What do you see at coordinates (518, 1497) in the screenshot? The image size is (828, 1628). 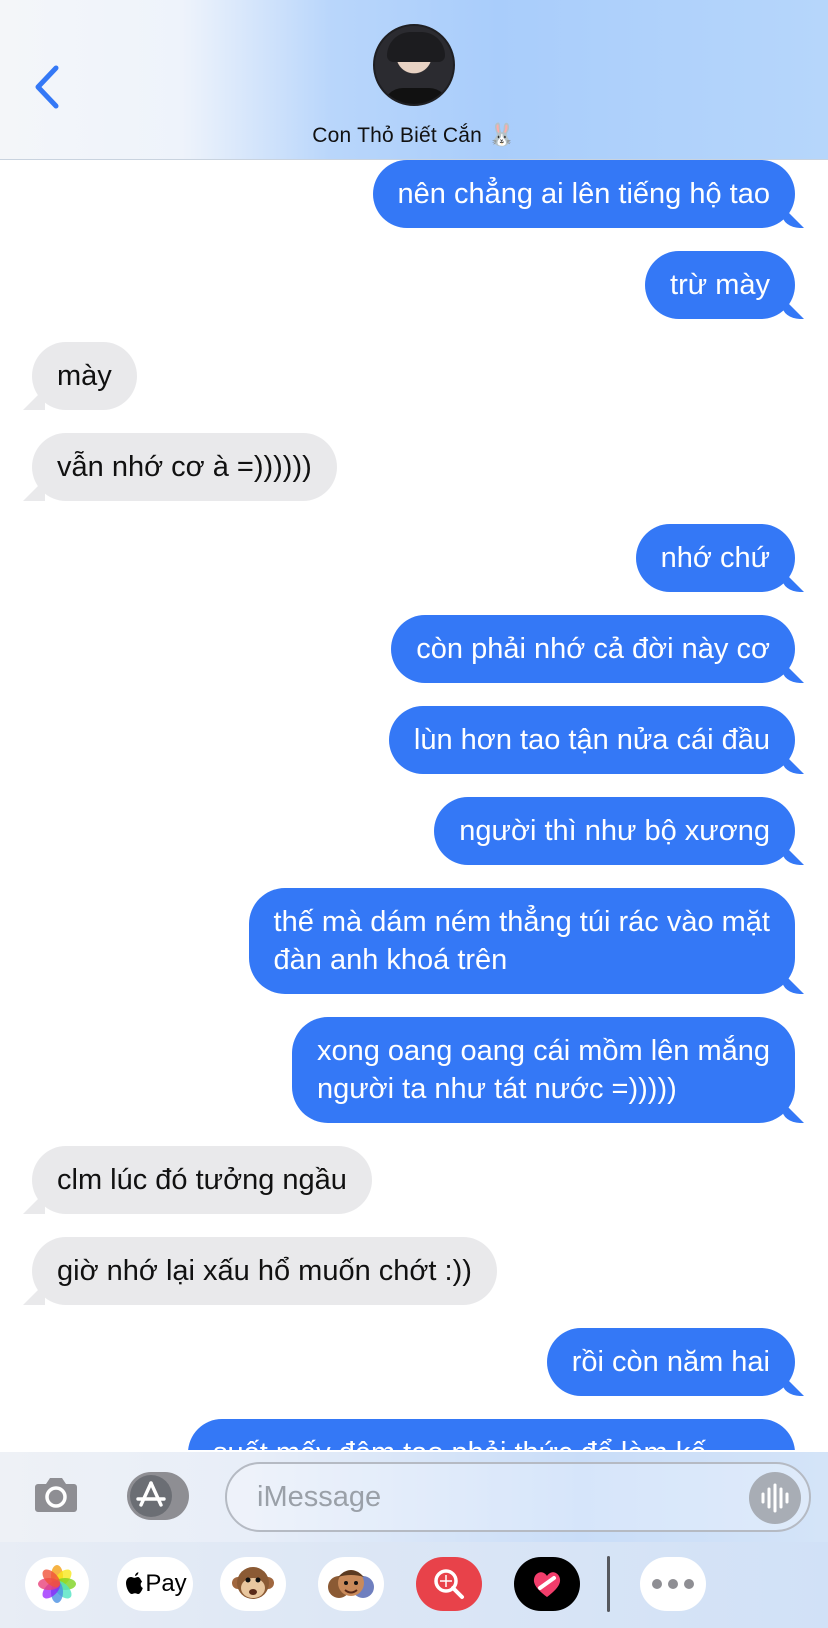 I see `imessage-input: iMessage` at bounding box center [518, 1497].